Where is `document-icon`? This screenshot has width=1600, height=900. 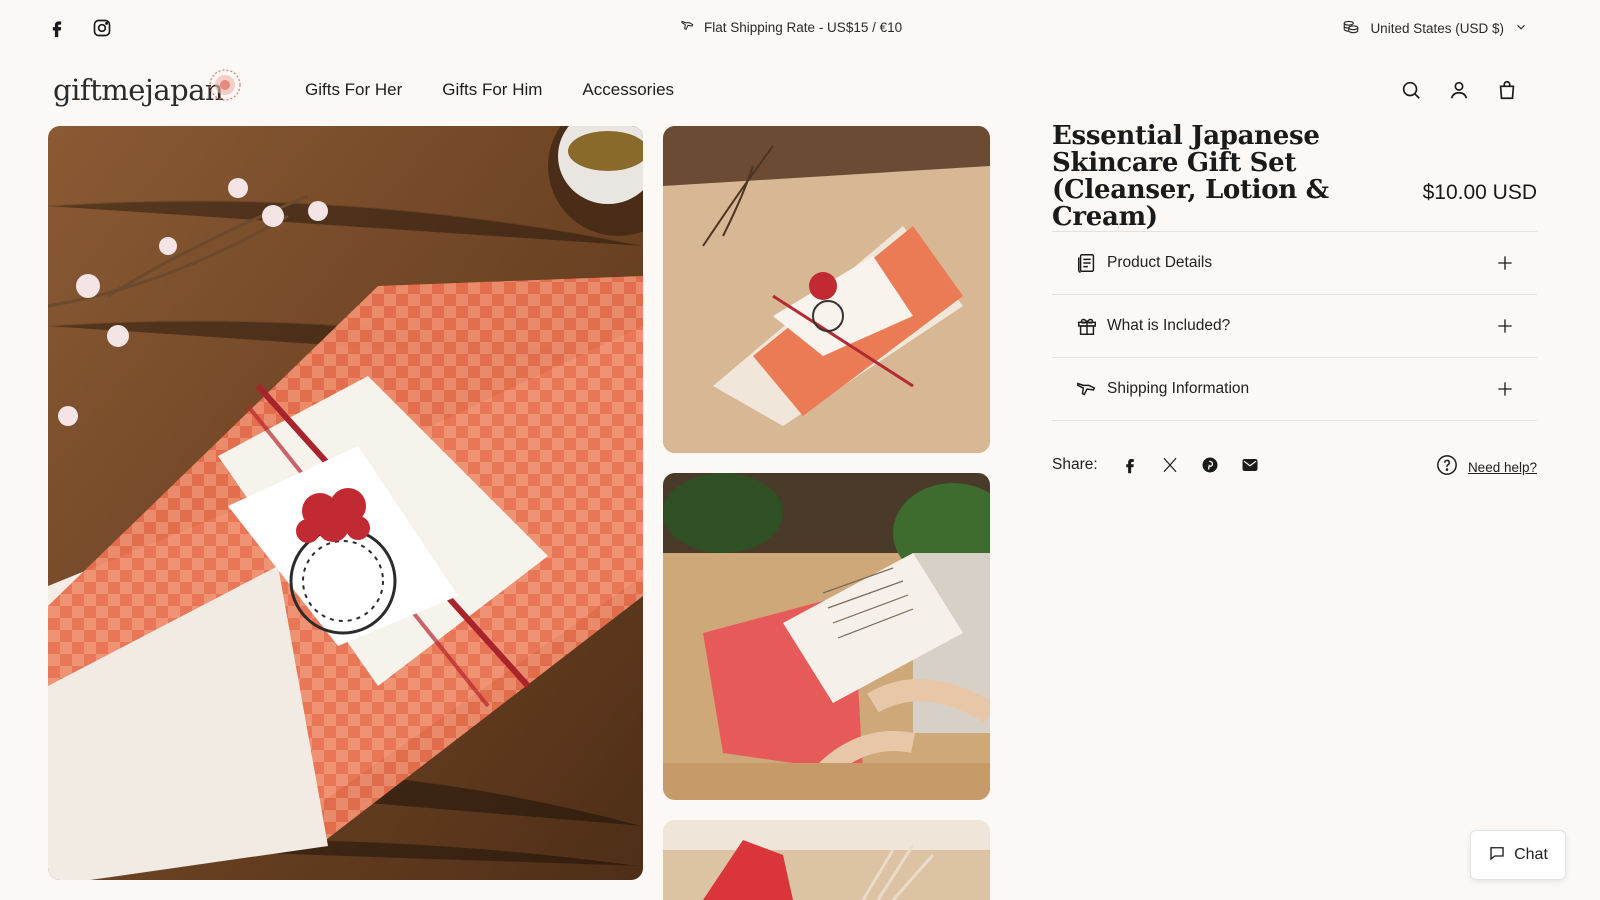 document-icon is located at coordinates (1087, 263).